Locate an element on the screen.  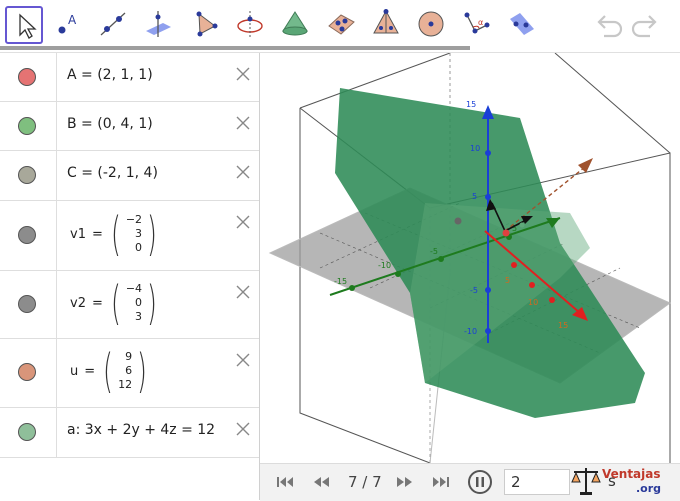
definition-vector-v2: v2 = ( −4 0 3 ) is located at coordinates (115, 303).